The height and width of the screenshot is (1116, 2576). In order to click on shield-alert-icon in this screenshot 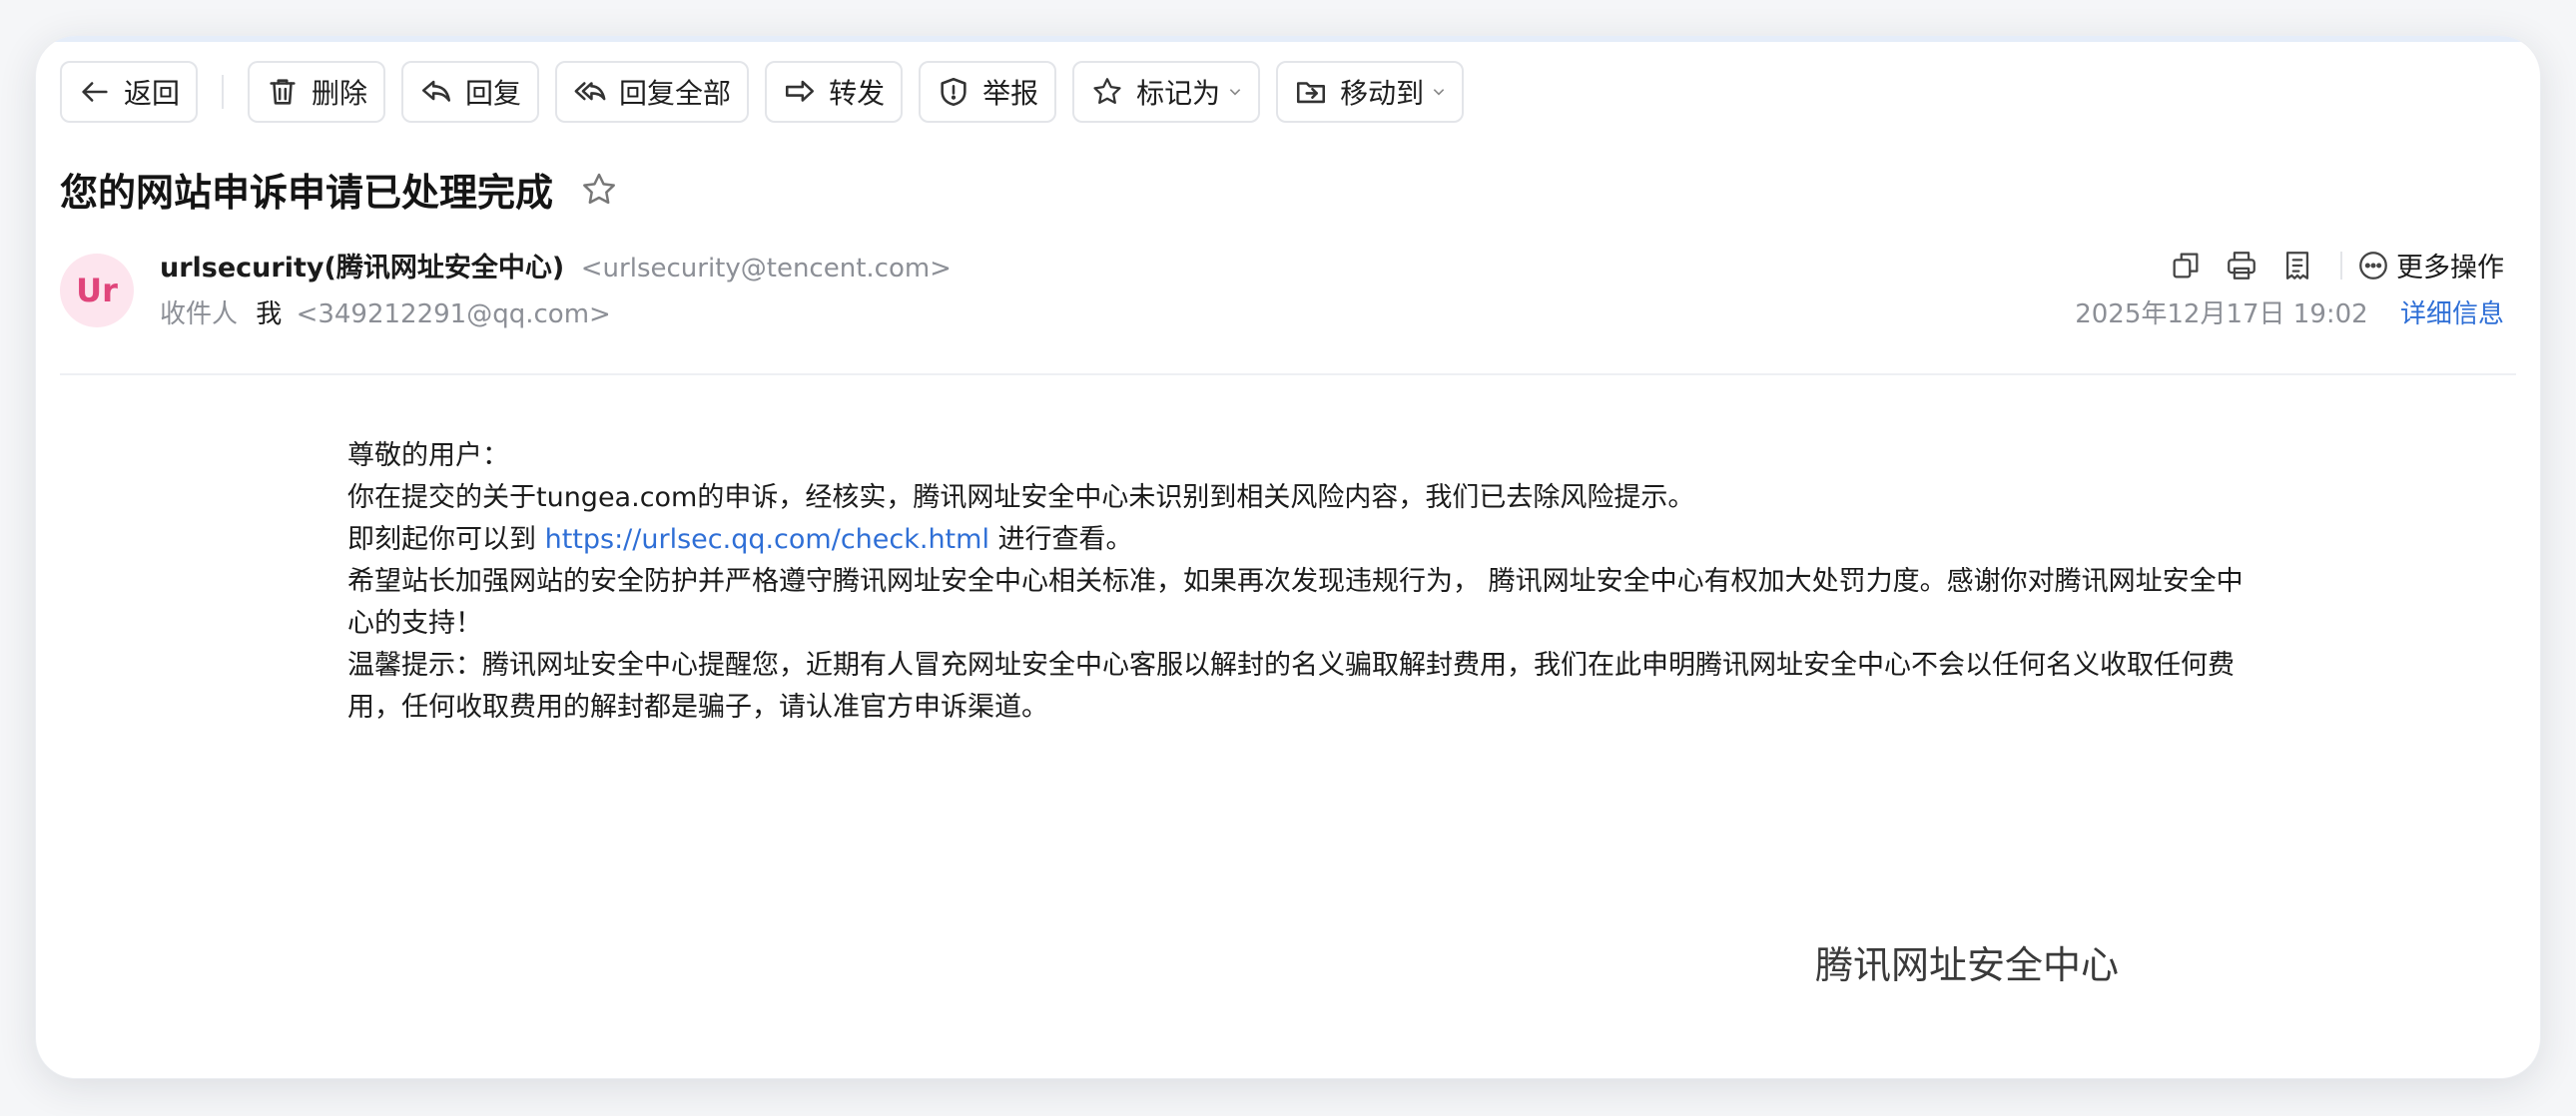, I will do `click(953, 92)`.